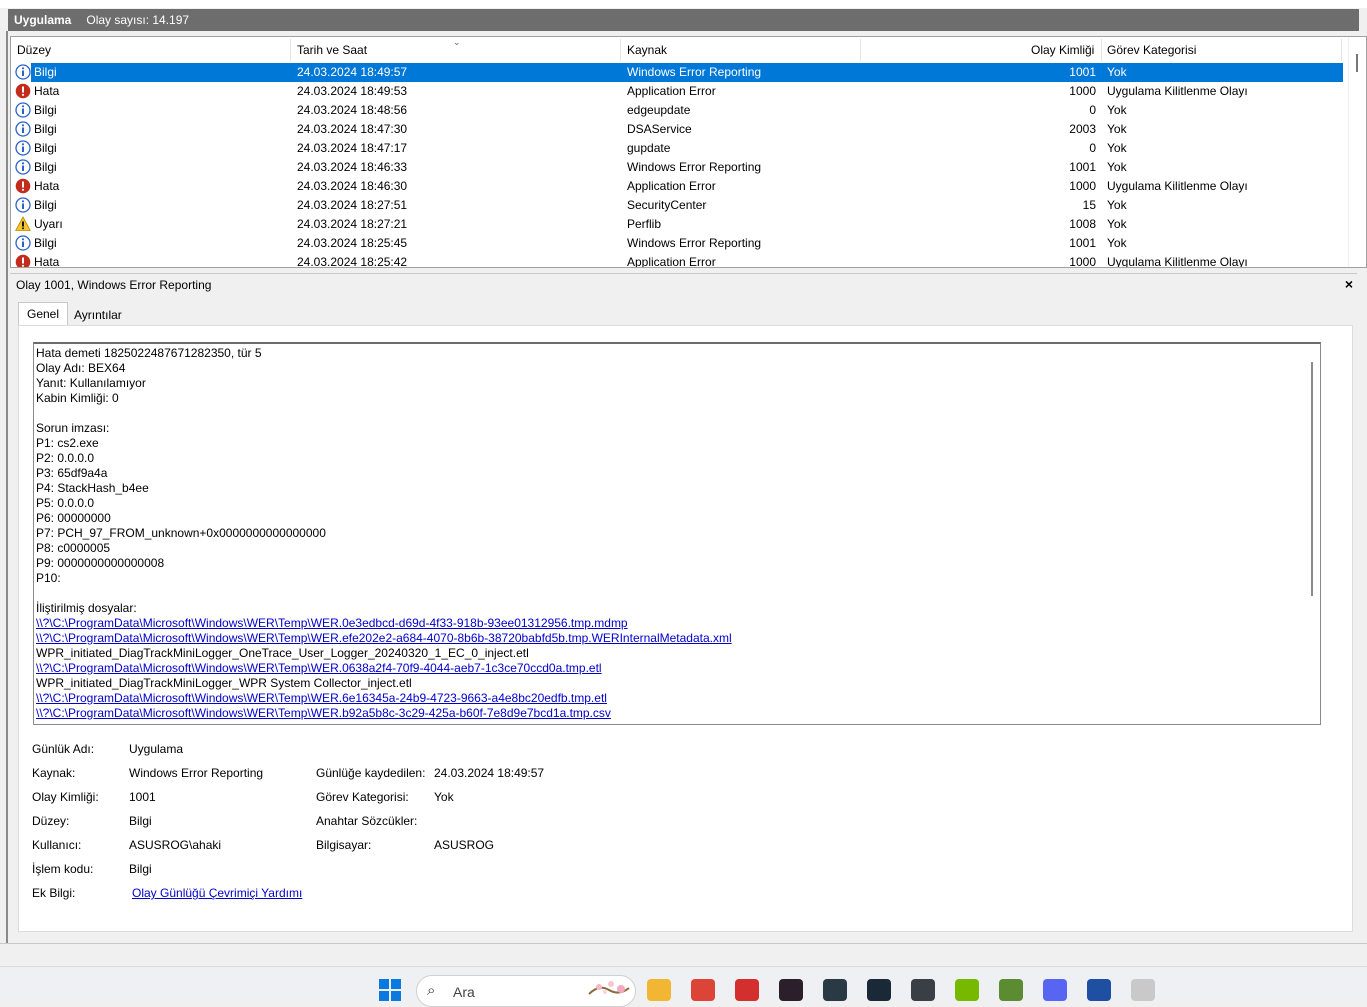 Image resolution: width=1367 pixels, height=1007 pixels. What do you see at coordinates (677, 110) in the screenshot?
I see `table-row: Bilgi 24.03.2024 18:48:56 edgeupdate 0 Yok` at bounding box center [677, 110].